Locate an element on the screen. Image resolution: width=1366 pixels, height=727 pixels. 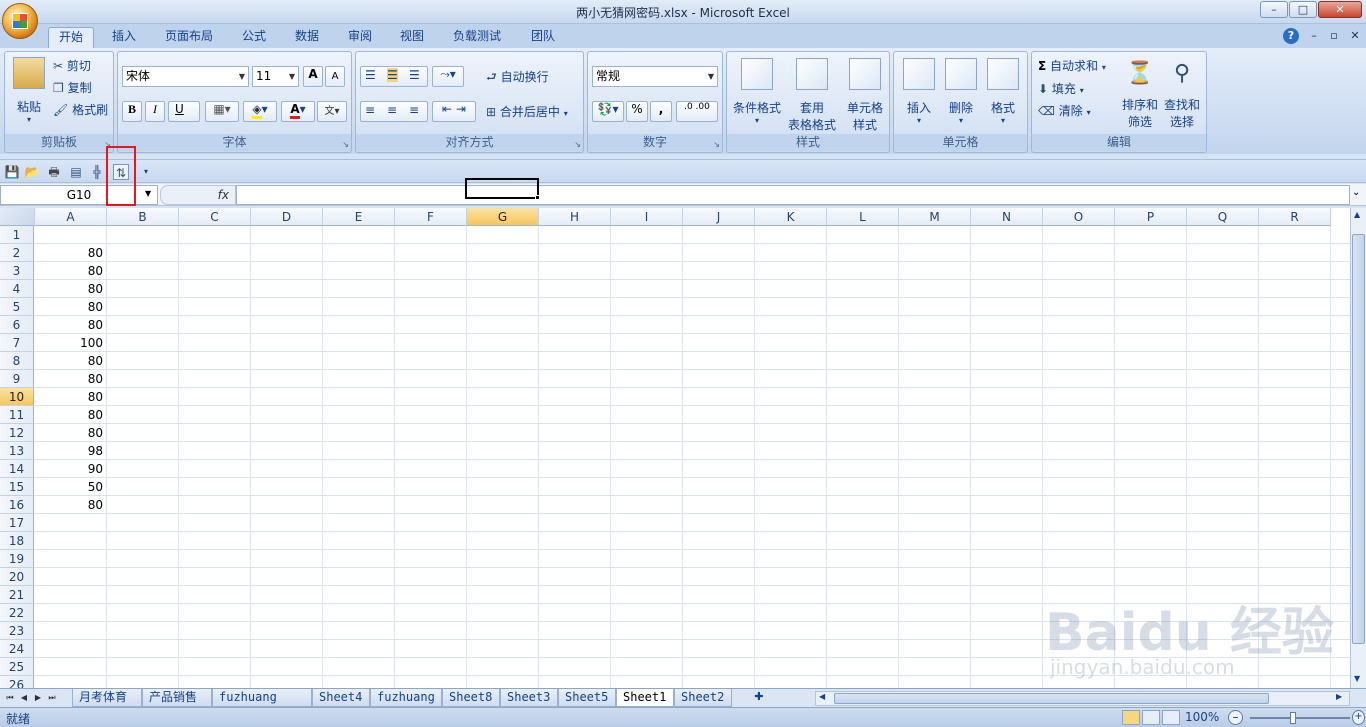
wrap-text-button: ⮐ 自动换行 is located at coordinates (517, 78).